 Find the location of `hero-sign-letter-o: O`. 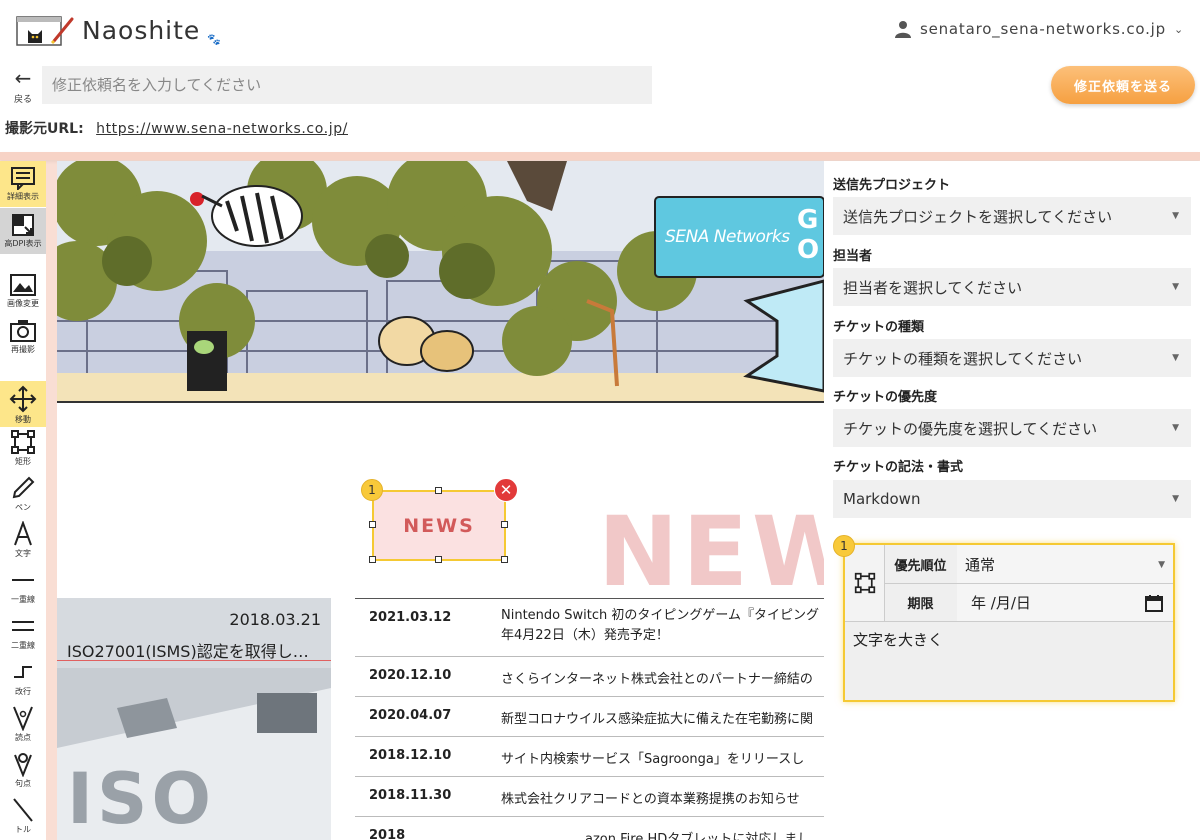

hero-sign-letter-o: O is located at coordinates (808, 250).